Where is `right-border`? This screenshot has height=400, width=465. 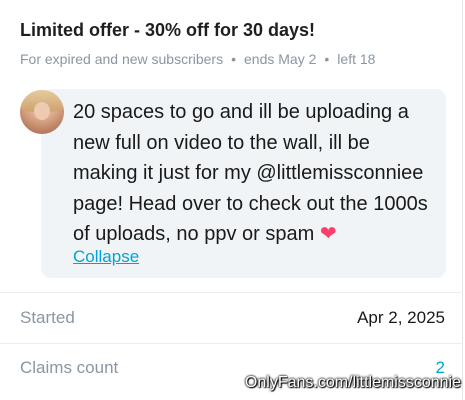
right-border is located at coordinates (462, 200).